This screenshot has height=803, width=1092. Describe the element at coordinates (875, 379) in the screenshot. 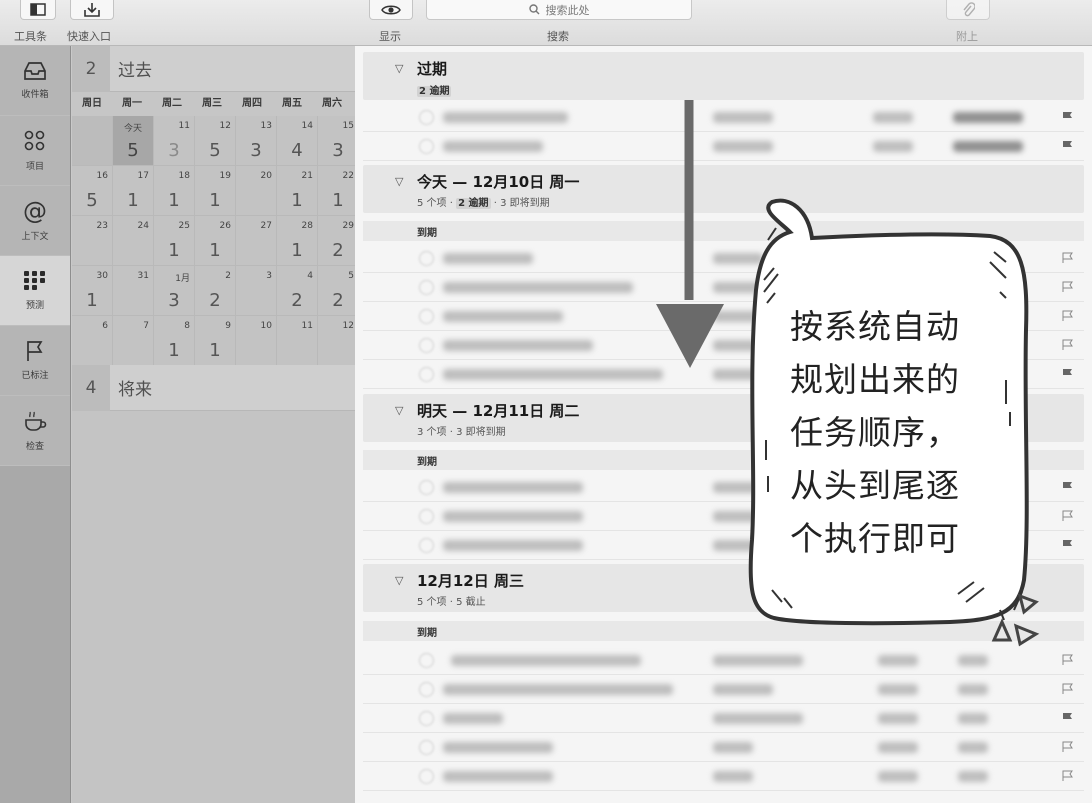

I see `annotation-line: 规划出来的` at that location.